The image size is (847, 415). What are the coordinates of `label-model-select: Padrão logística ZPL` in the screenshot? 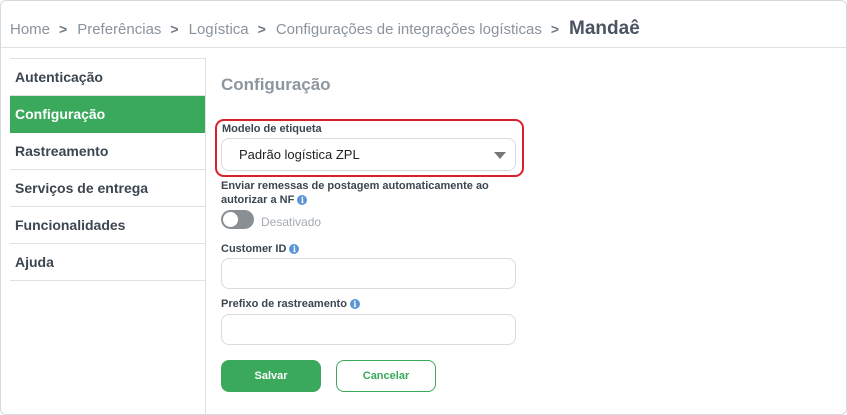 It's located at (368, 154).